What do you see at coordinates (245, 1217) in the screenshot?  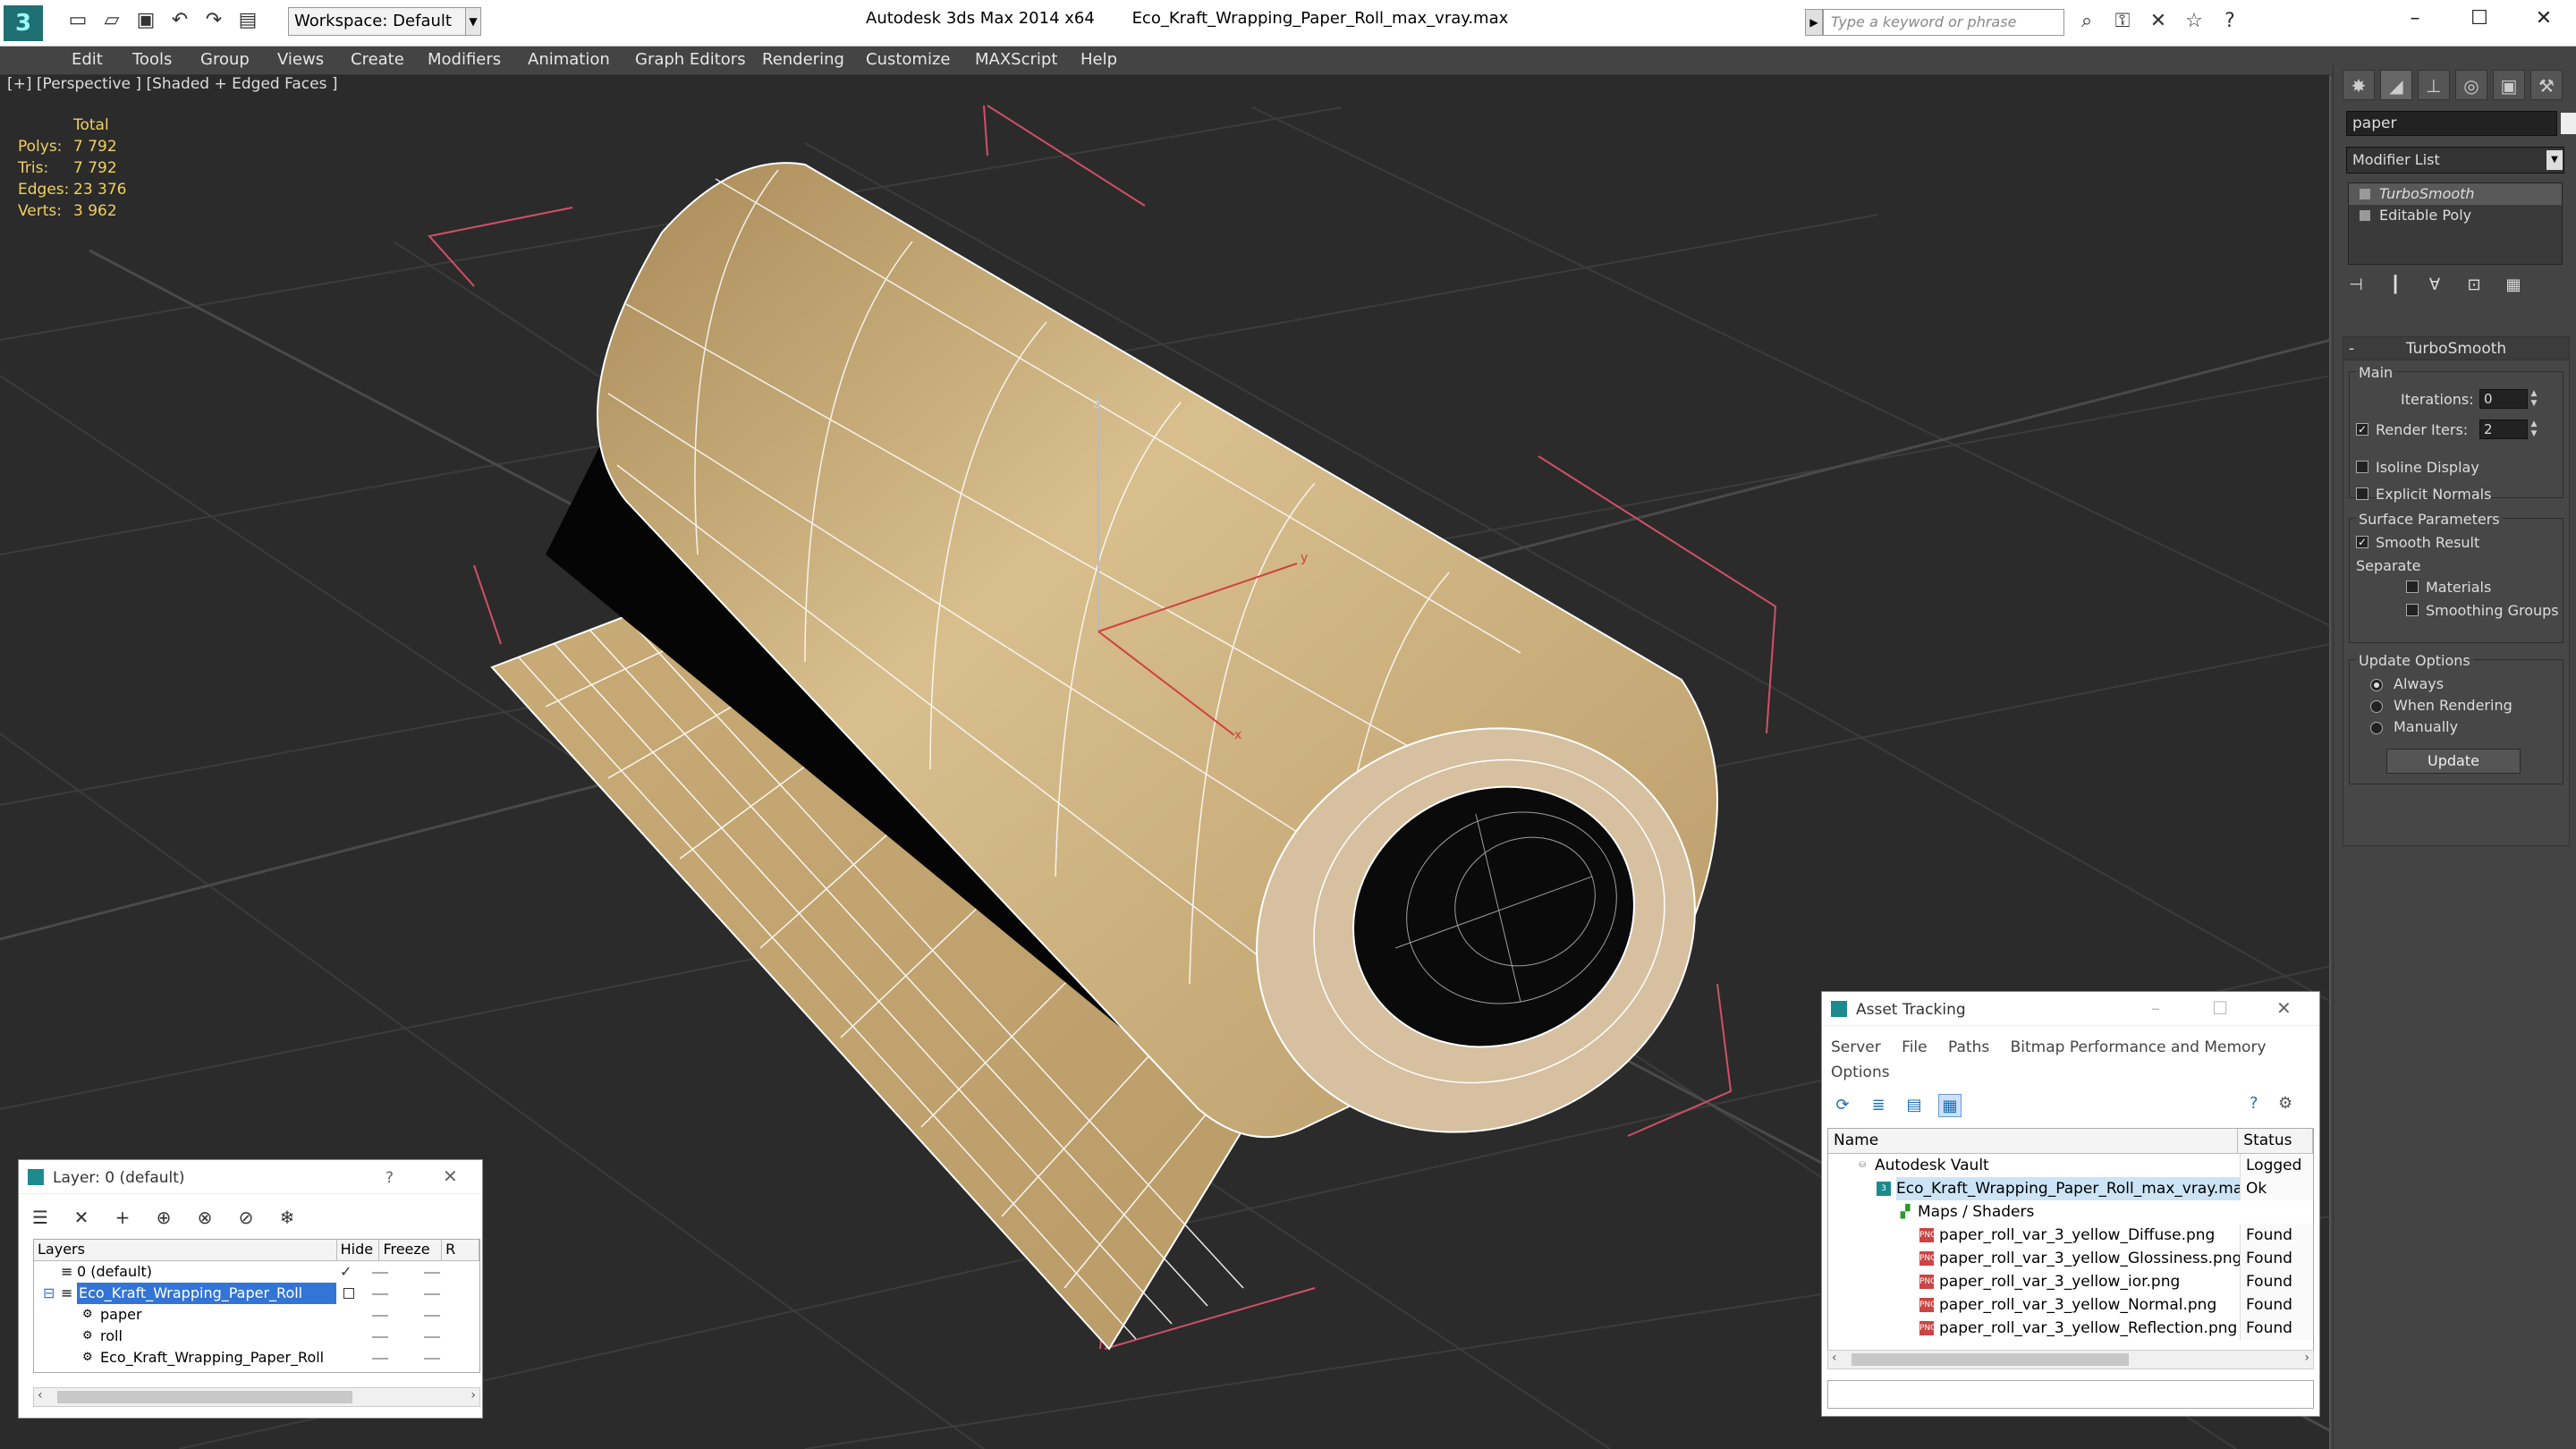 I see `hide-all-icon: ⊘` at bounding box center [245, 1217].